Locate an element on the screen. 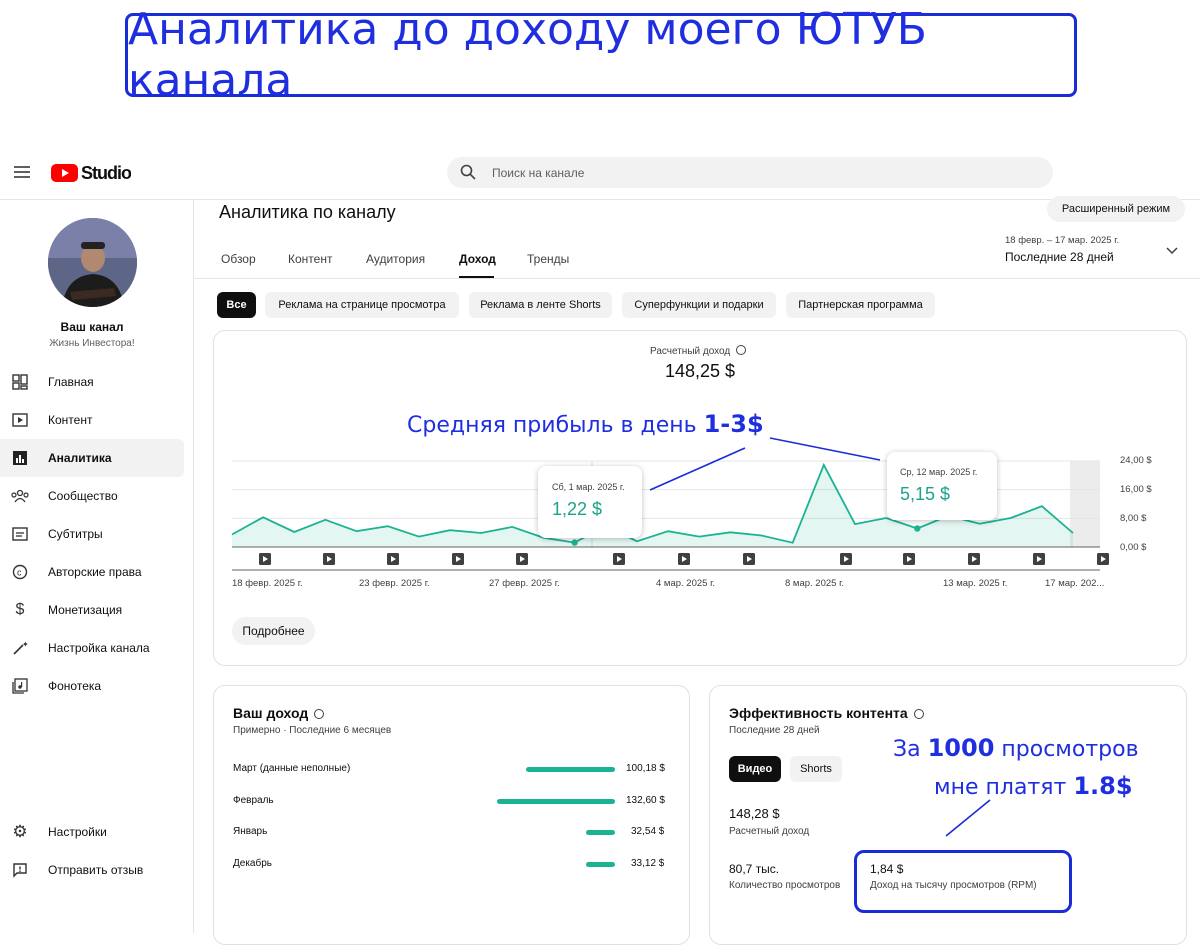 Image resolution: width=1200 pixels, height=945 pixels. data-point is located at coordinates (574, 542).